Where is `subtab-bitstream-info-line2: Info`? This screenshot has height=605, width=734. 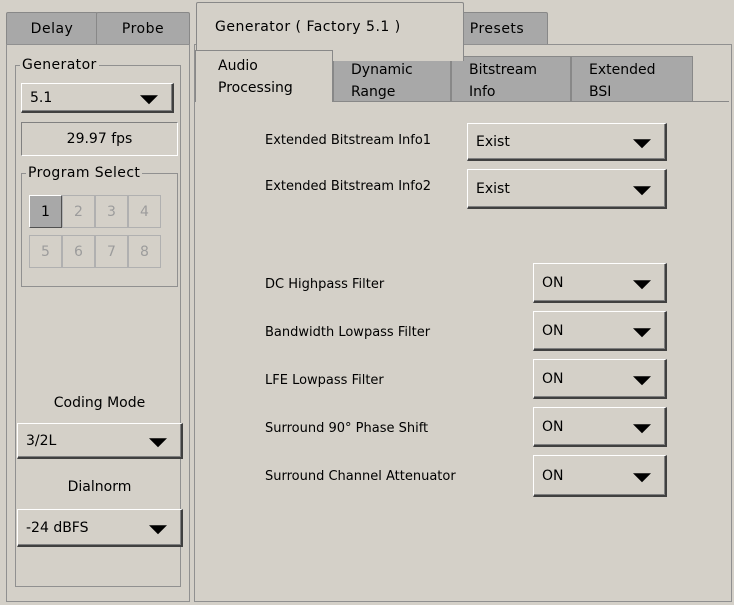 subtab-bitstream-info-line2: Info is located at coordinates (482, 92).